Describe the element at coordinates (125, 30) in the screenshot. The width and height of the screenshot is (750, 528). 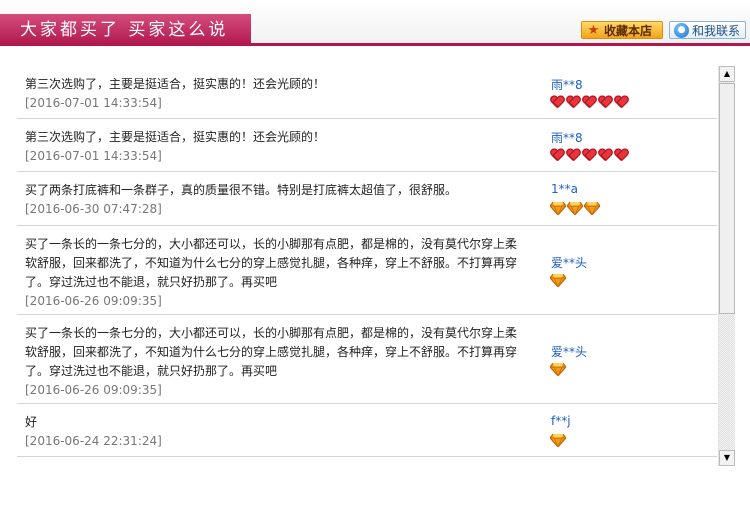
I see `section-title-tab: 大家都买了 买家这么说` at that location.